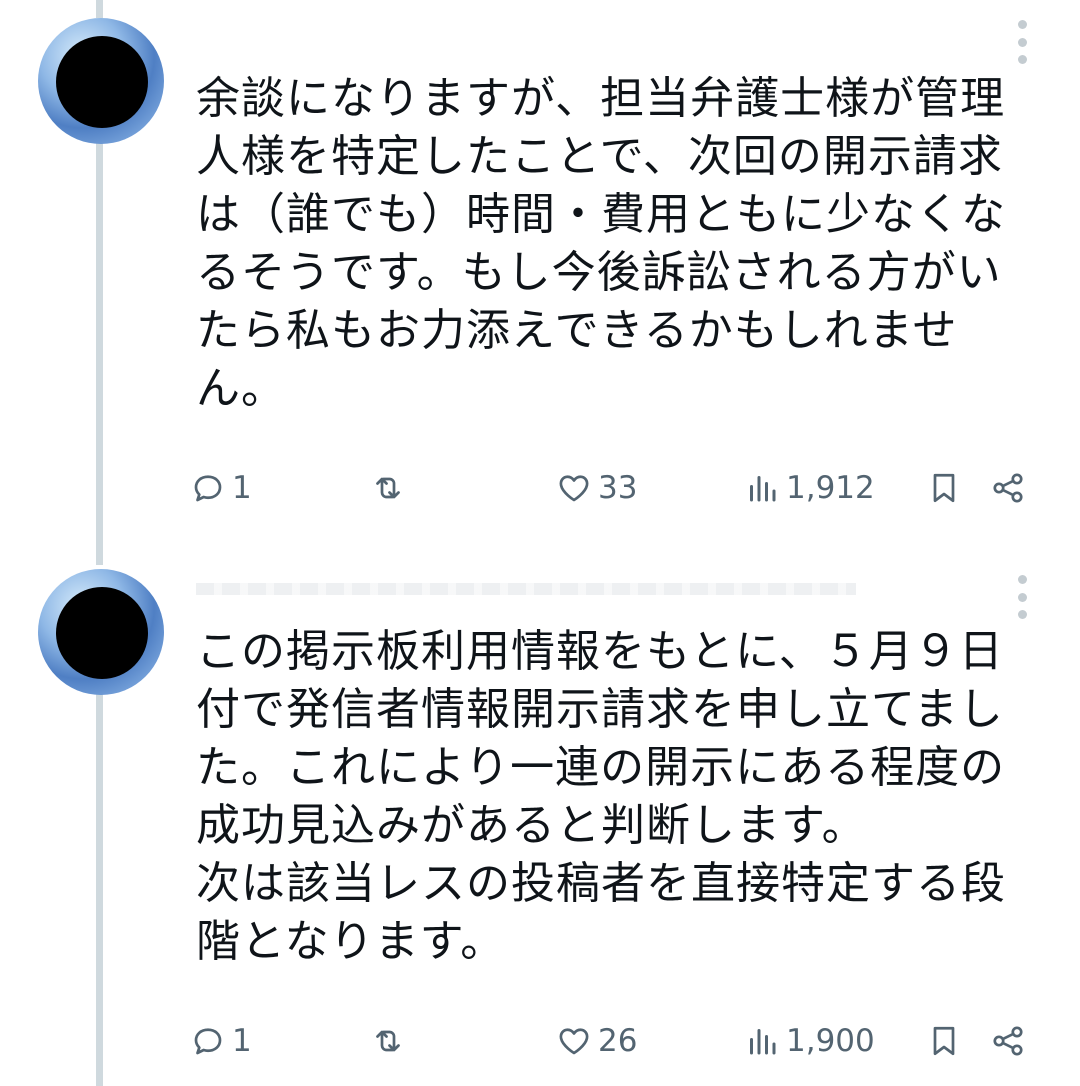 The image size is (1080, 1086). I want to click on redacted-header, so click(526, 589).